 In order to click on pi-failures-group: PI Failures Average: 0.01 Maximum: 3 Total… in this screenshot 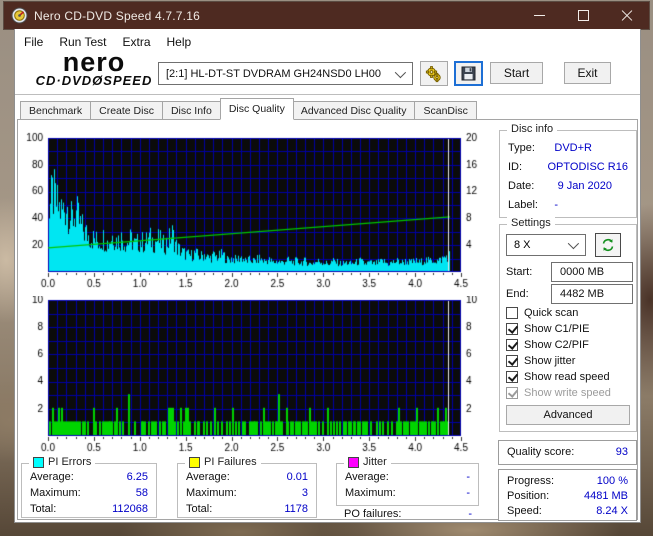, I will do `click(247, 487)`.